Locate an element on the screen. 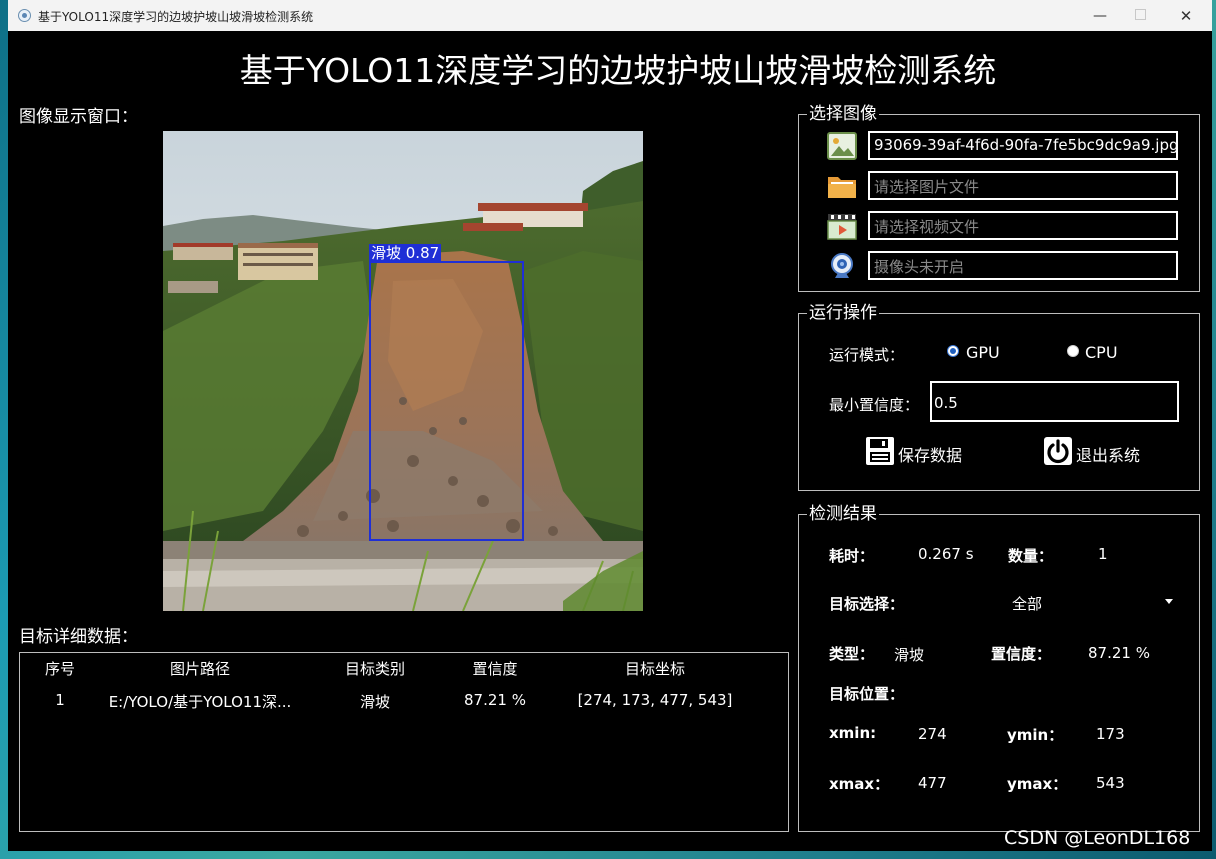 Image resolution: width=1216 pixels, height=859 pixels. min-confidence-label: 最小置信度： is located at coordinates (874, 405).